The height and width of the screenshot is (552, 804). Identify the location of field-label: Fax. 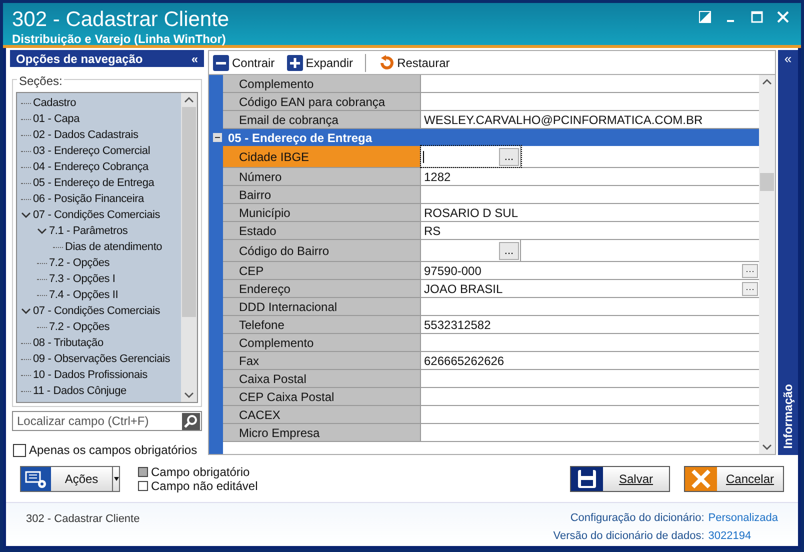
(322, 361).